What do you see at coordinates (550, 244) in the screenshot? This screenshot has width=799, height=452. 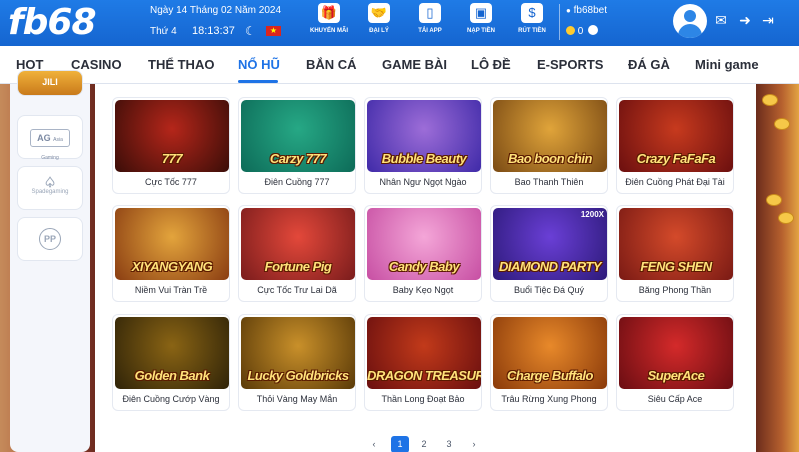 I see `game-thumbnail: DIAMOND PARTY 1200X` at bounding box center [550, 244].